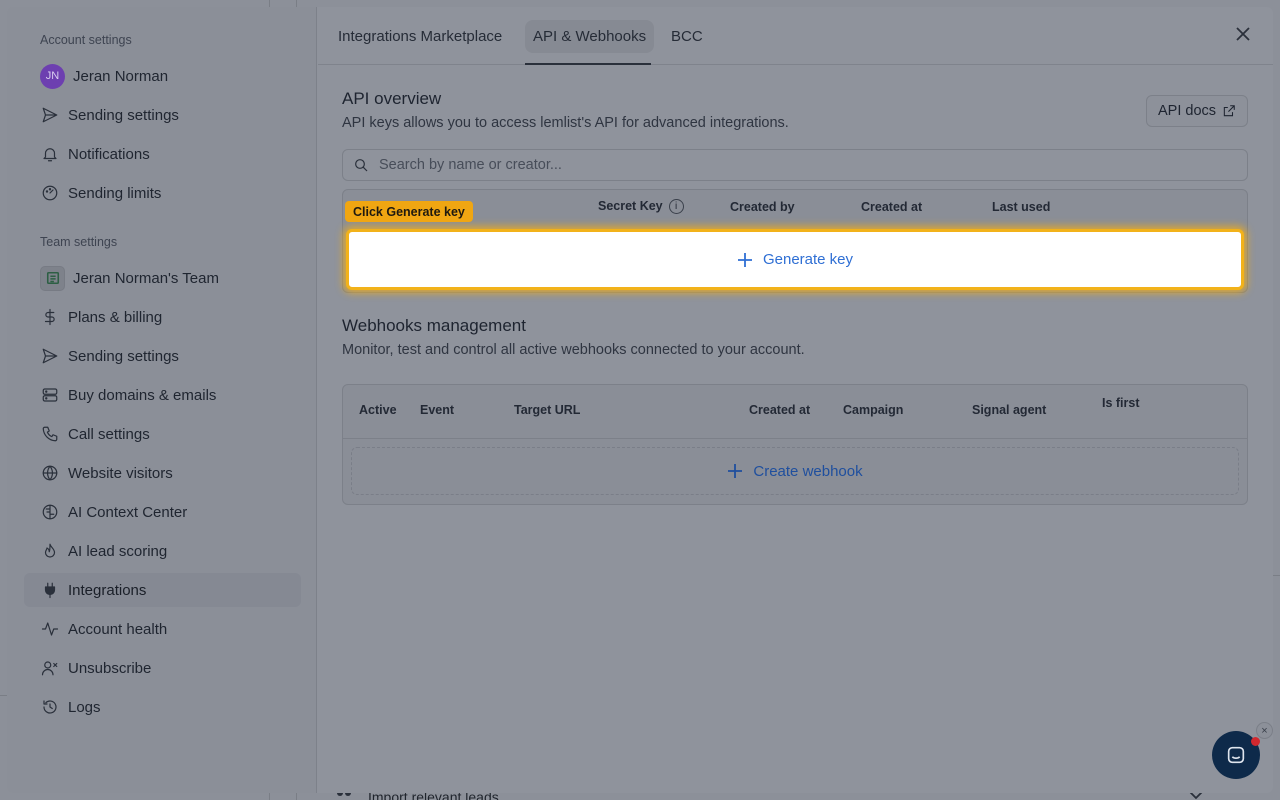 The width and height of the screenshot is (1280, 800). What do you see at coordinates (1264, 730) in the screenshot?
I see `chat-close-button: ×` at bounding box center [1264, 730].